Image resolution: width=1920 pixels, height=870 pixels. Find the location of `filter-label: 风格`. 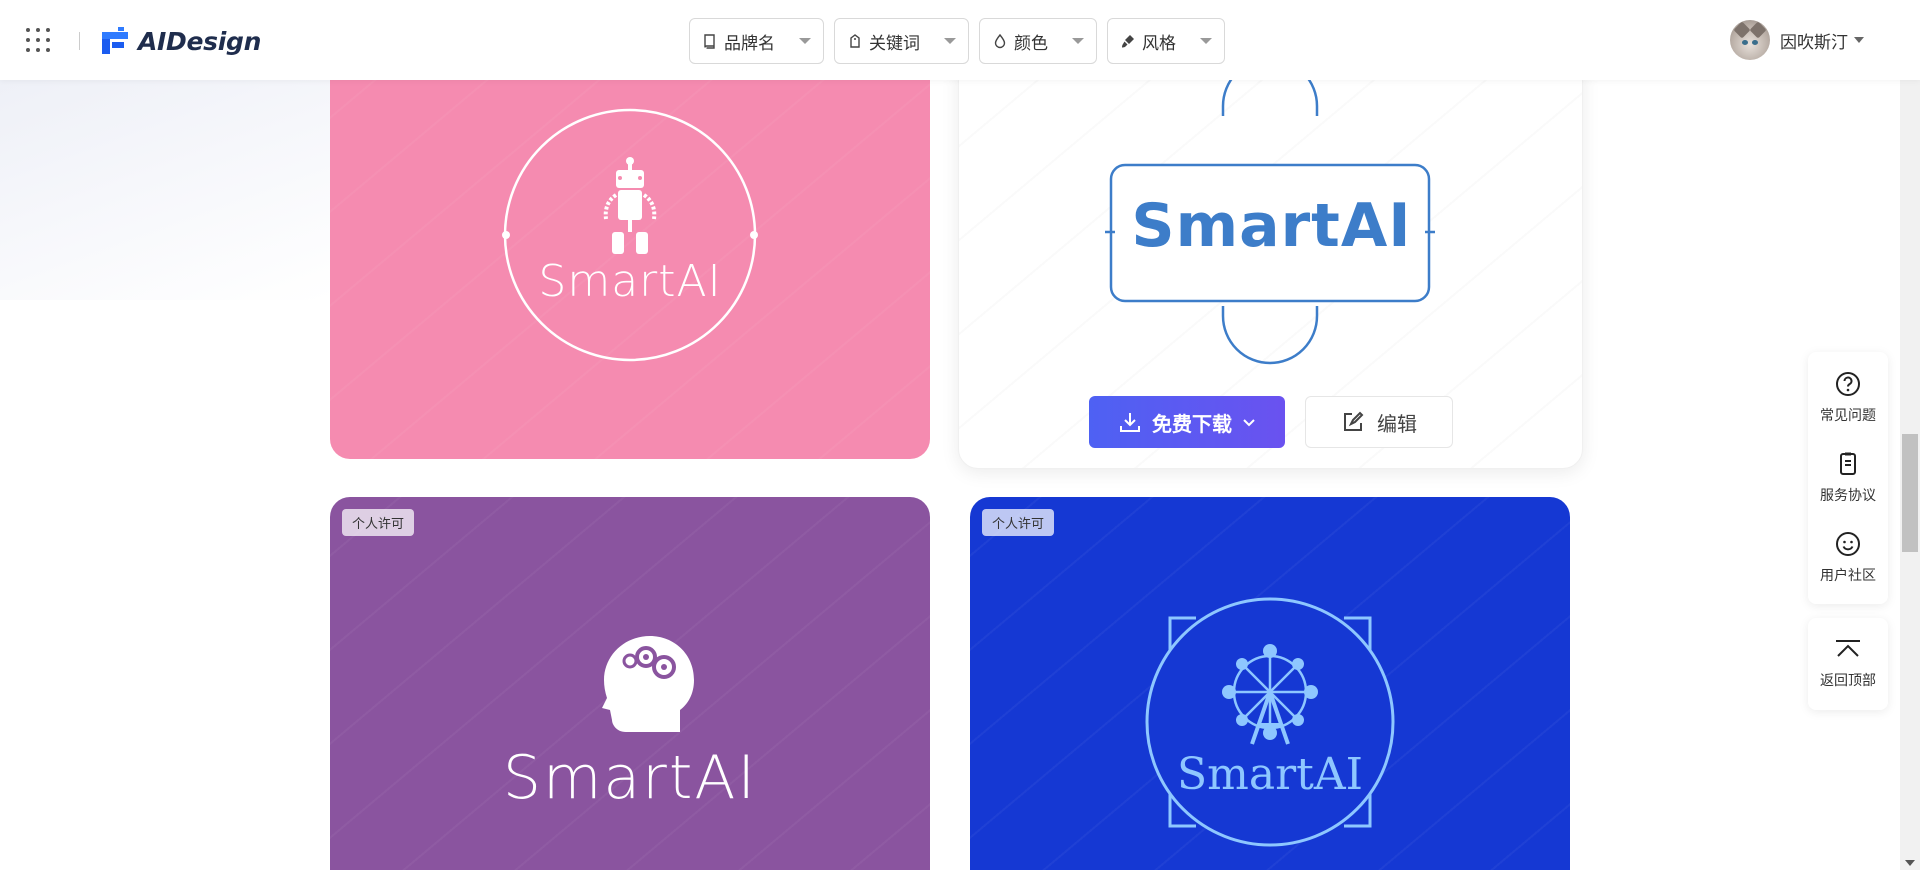

filter-label: 风格 is located at coordinates (1159, 43).